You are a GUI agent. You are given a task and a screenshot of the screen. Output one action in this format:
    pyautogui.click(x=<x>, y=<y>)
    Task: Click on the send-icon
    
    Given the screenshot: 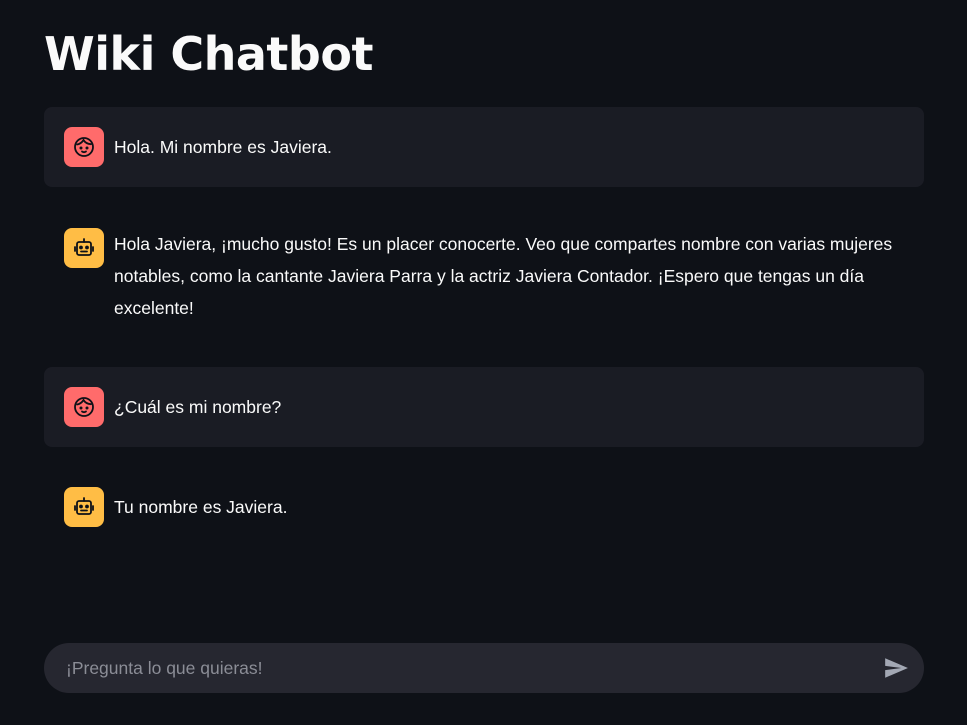 What is the action you would take?
    pyautogui.click(x=896, y=668)
    